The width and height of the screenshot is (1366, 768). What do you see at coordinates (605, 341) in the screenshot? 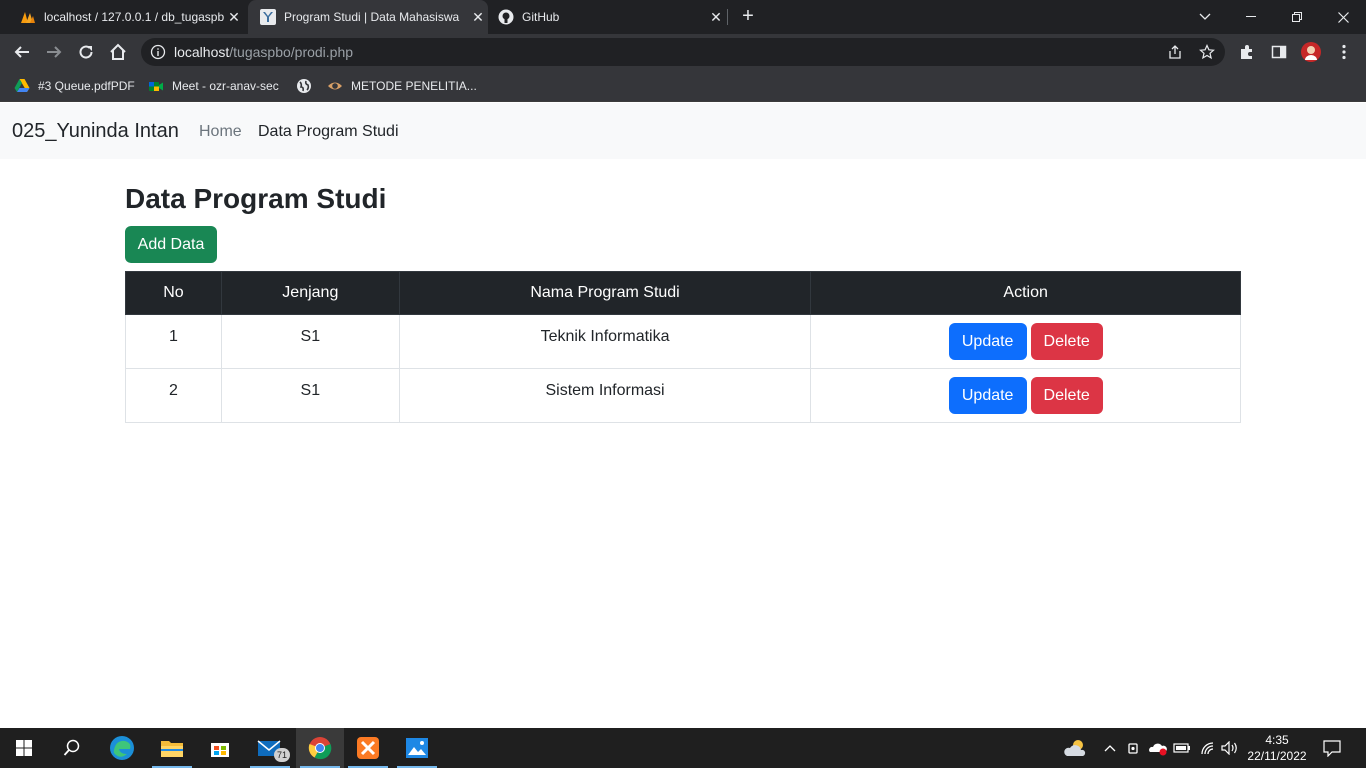
I see `cell-nama: Teknik Informatika` at bounding box center [605, 341].